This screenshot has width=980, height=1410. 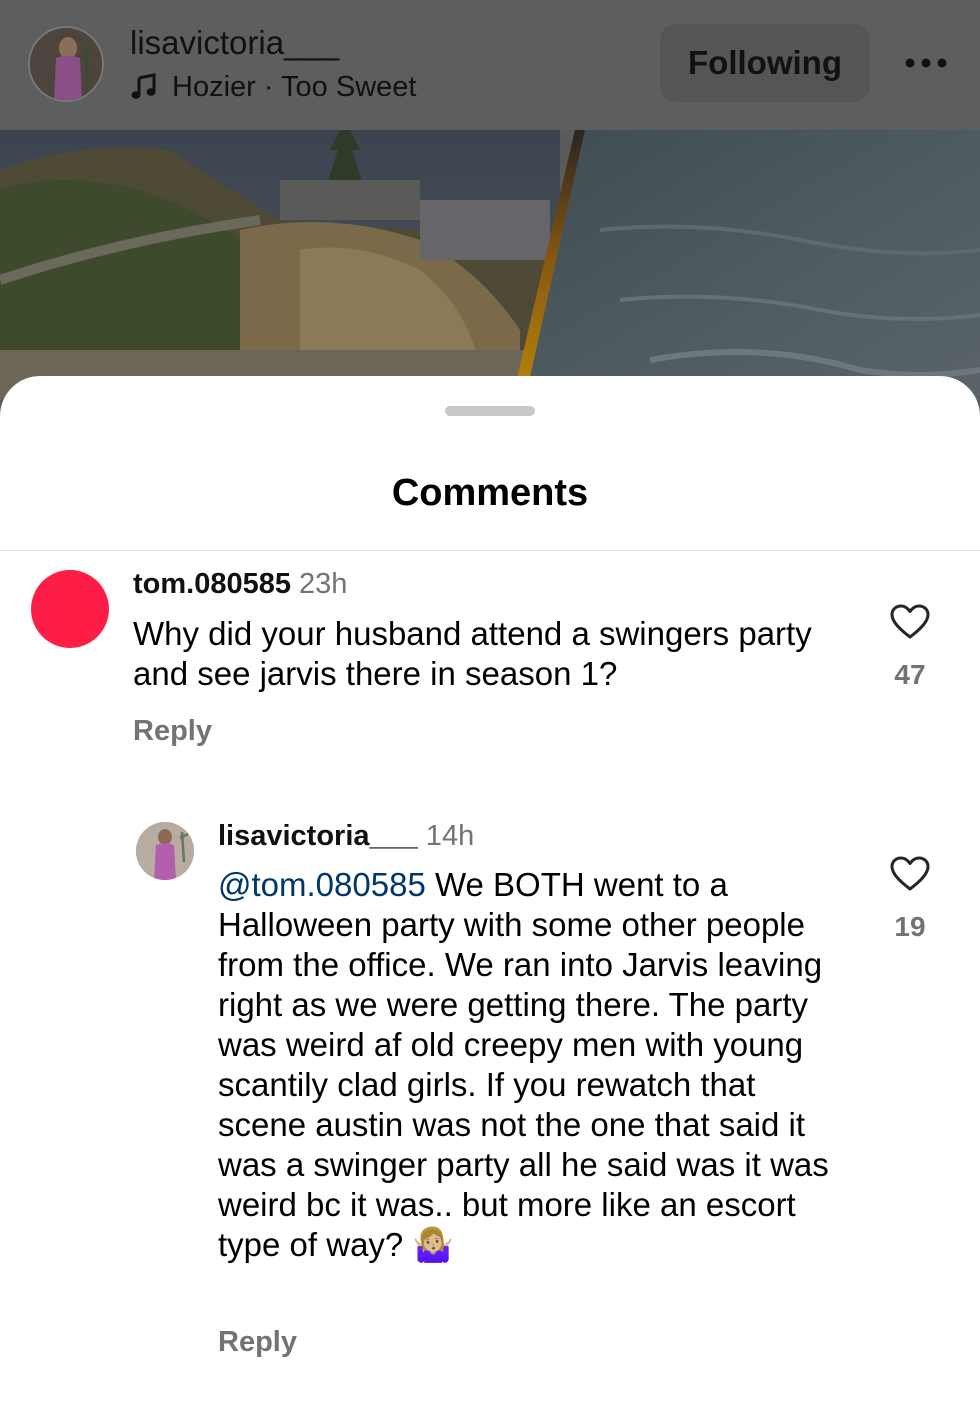 What do you see at coordinates (144, 87) in the screenshot?
I see `music-note-icon` at bounding box center [144, 87].